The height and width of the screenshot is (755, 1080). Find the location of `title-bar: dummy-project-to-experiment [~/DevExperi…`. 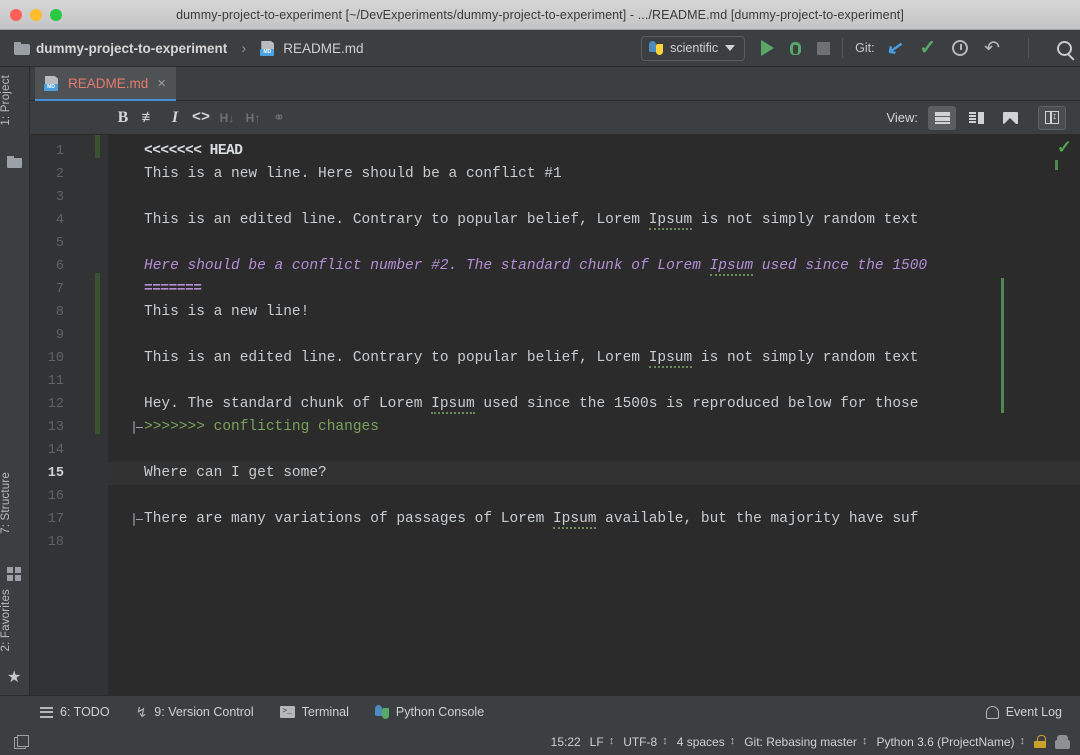

title-bar: dummy-project-to-experiment [~/DevExperi… is located at coordinates (540, 15).